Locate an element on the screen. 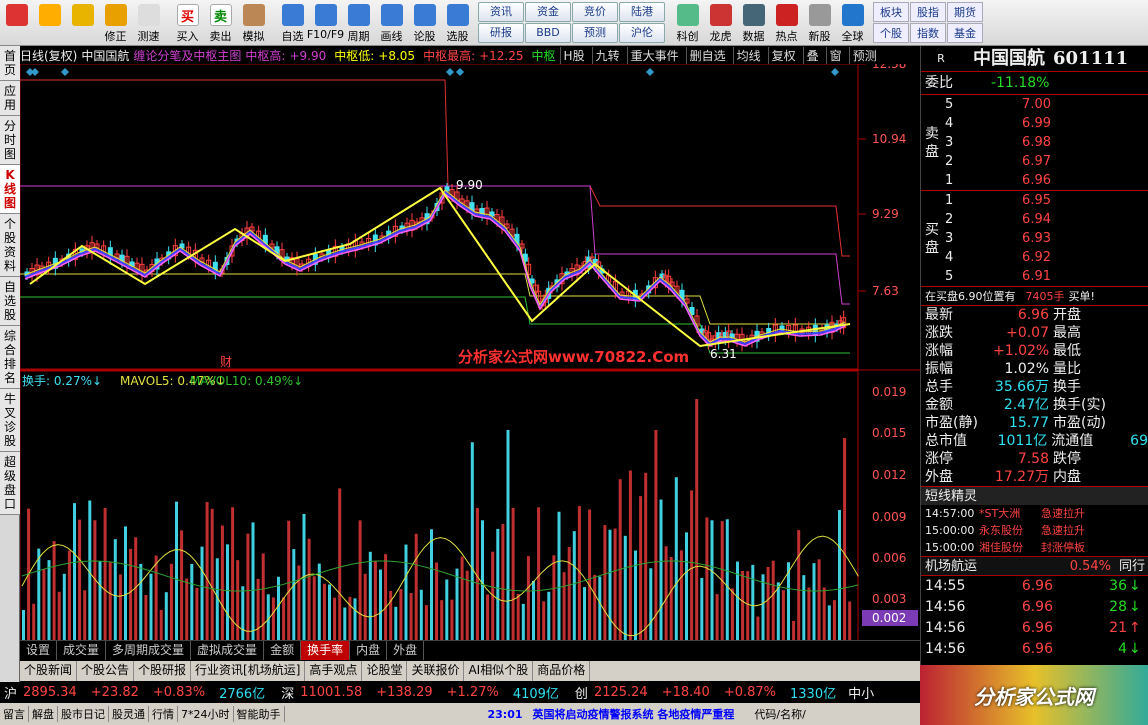 Image resolution: width=1148 pixels, height=725 pixels. market-button: 期货 is located at coordinates (965, 12).